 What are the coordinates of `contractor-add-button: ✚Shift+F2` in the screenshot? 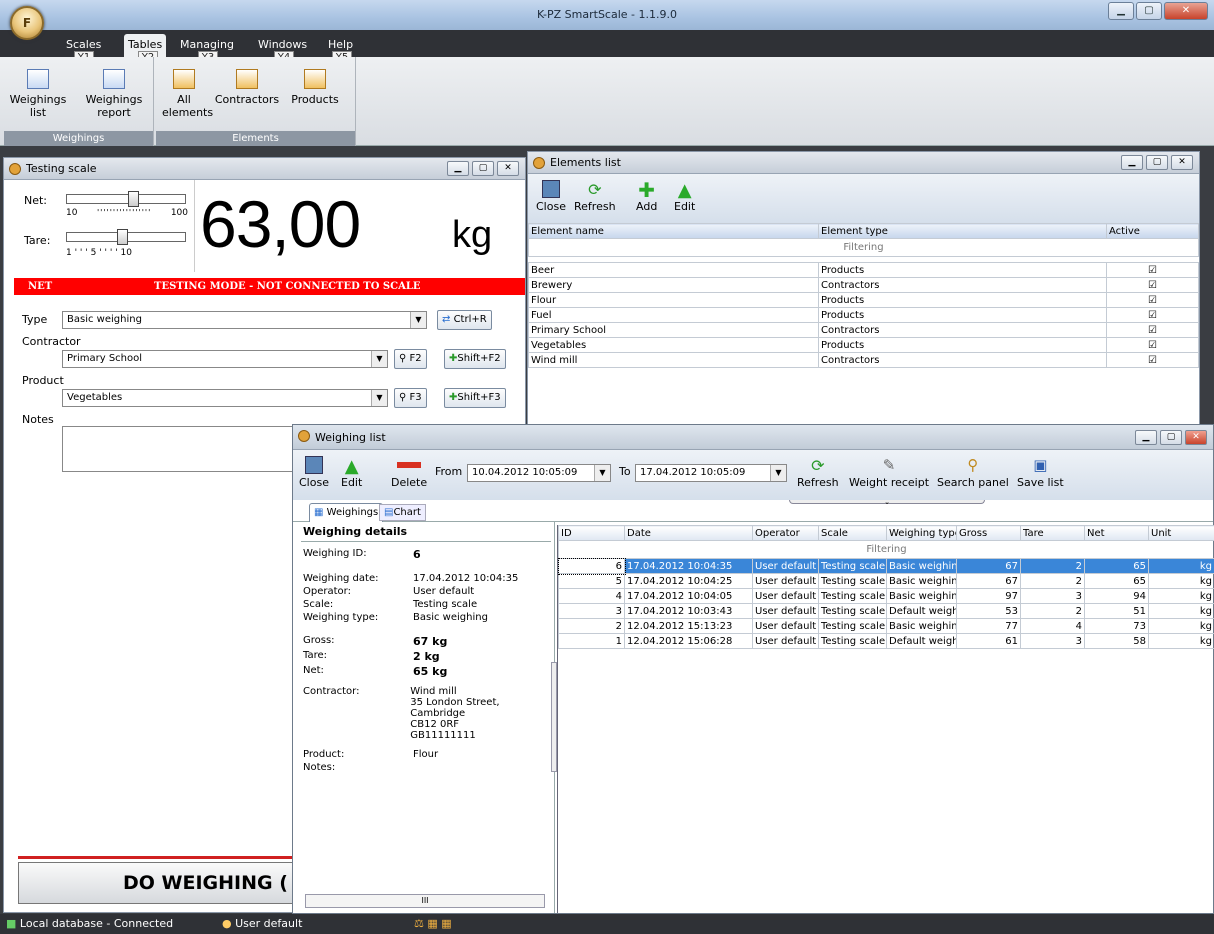 It's located at (475, 359).